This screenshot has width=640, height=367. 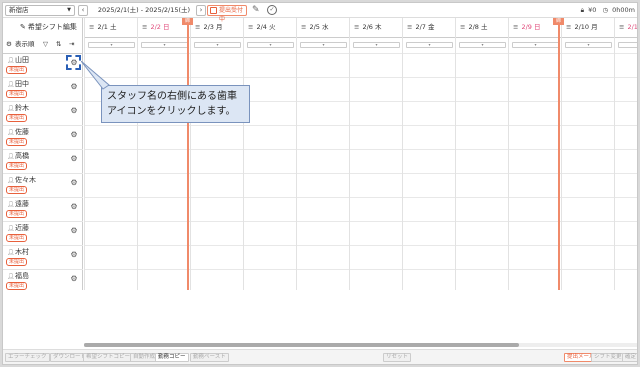 I want to click on scrollbar-thumb, so click(x=301, y=345).